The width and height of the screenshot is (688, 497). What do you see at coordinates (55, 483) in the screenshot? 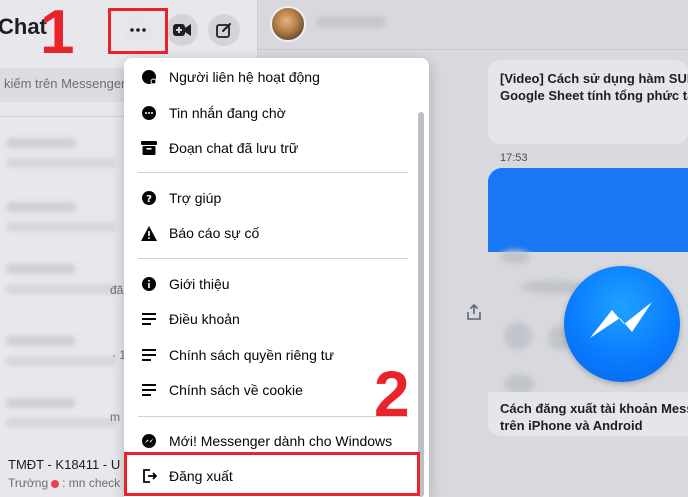
I see `unread-dot` at bounding box center [55, 483].